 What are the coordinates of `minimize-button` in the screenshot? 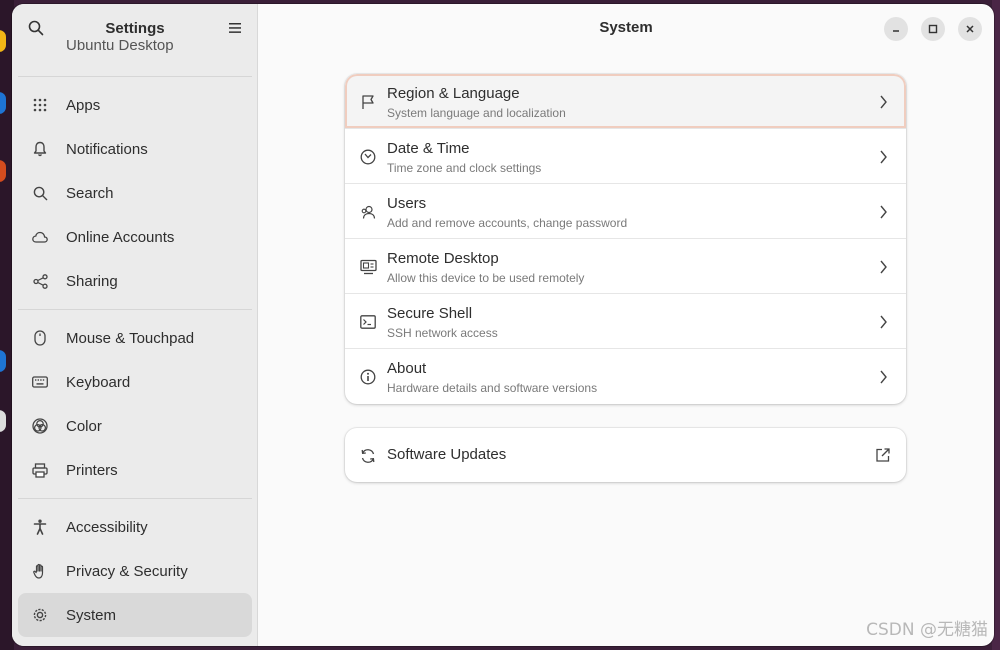 It's located at (896, 29).